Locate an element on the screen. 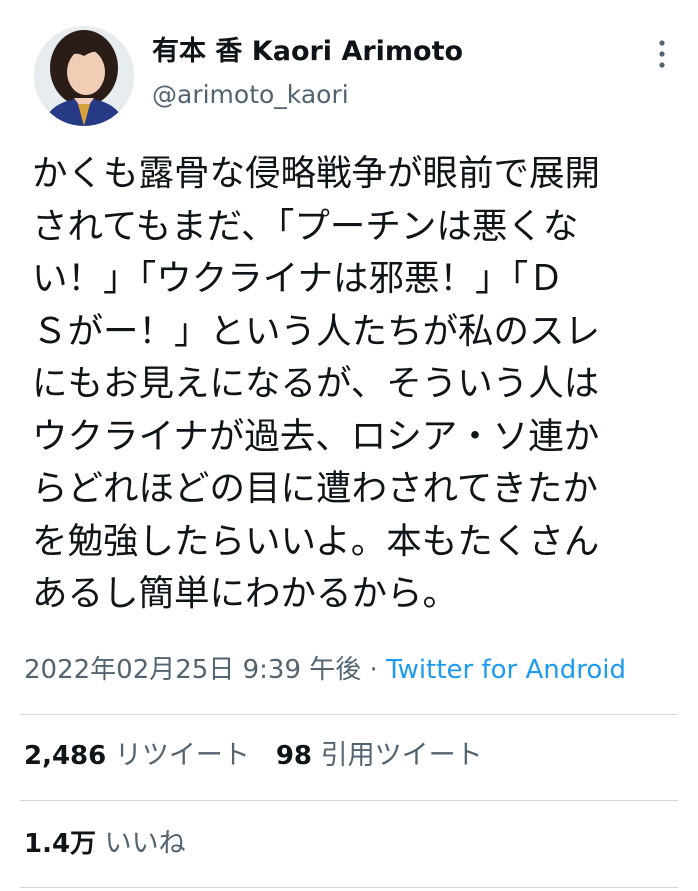 The image size is (698, 891). author-handle: @arimoto_kaori is located at coordinates (307, 95).